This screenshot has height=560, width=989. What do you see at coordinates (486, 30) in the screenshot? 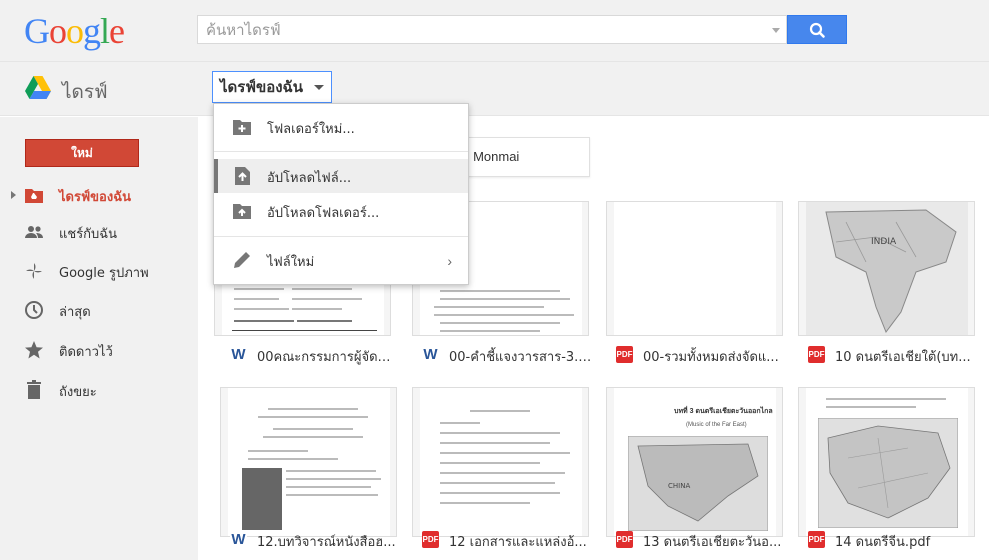
I see `search-input` at bounding box center [486, 30].